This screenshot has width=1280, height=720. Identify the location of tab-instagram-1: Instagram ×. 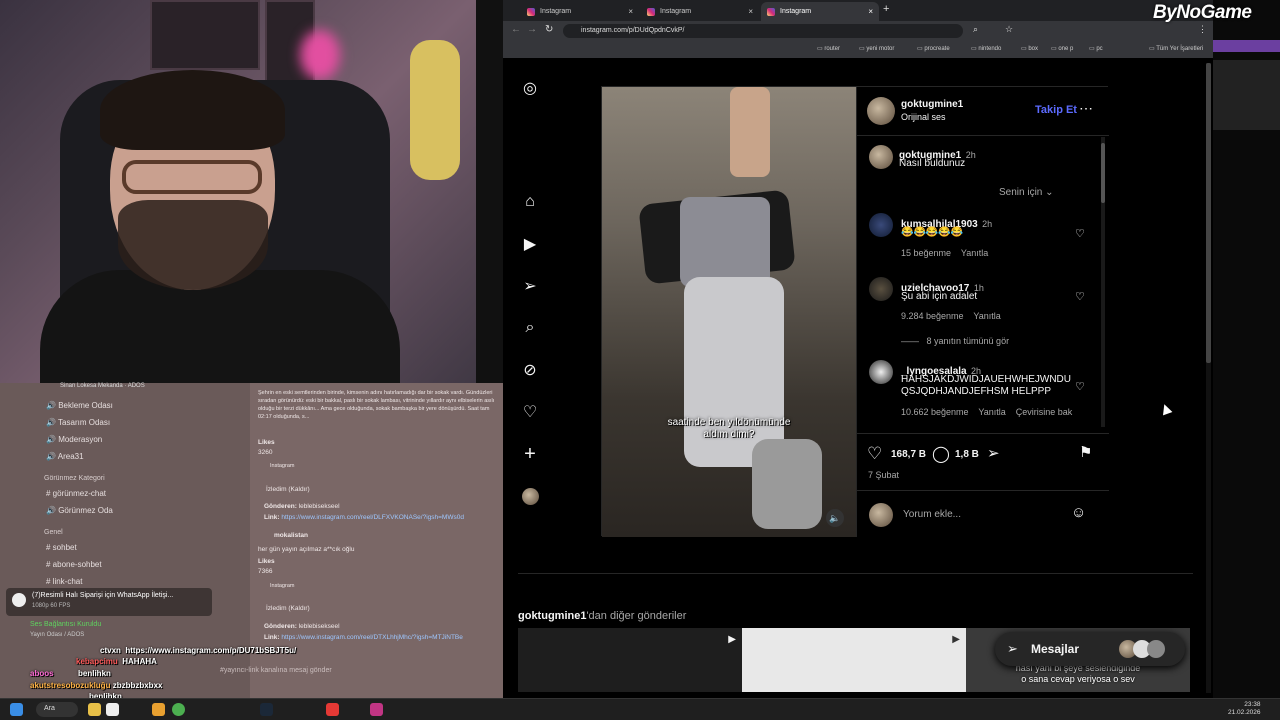
(580, 11).